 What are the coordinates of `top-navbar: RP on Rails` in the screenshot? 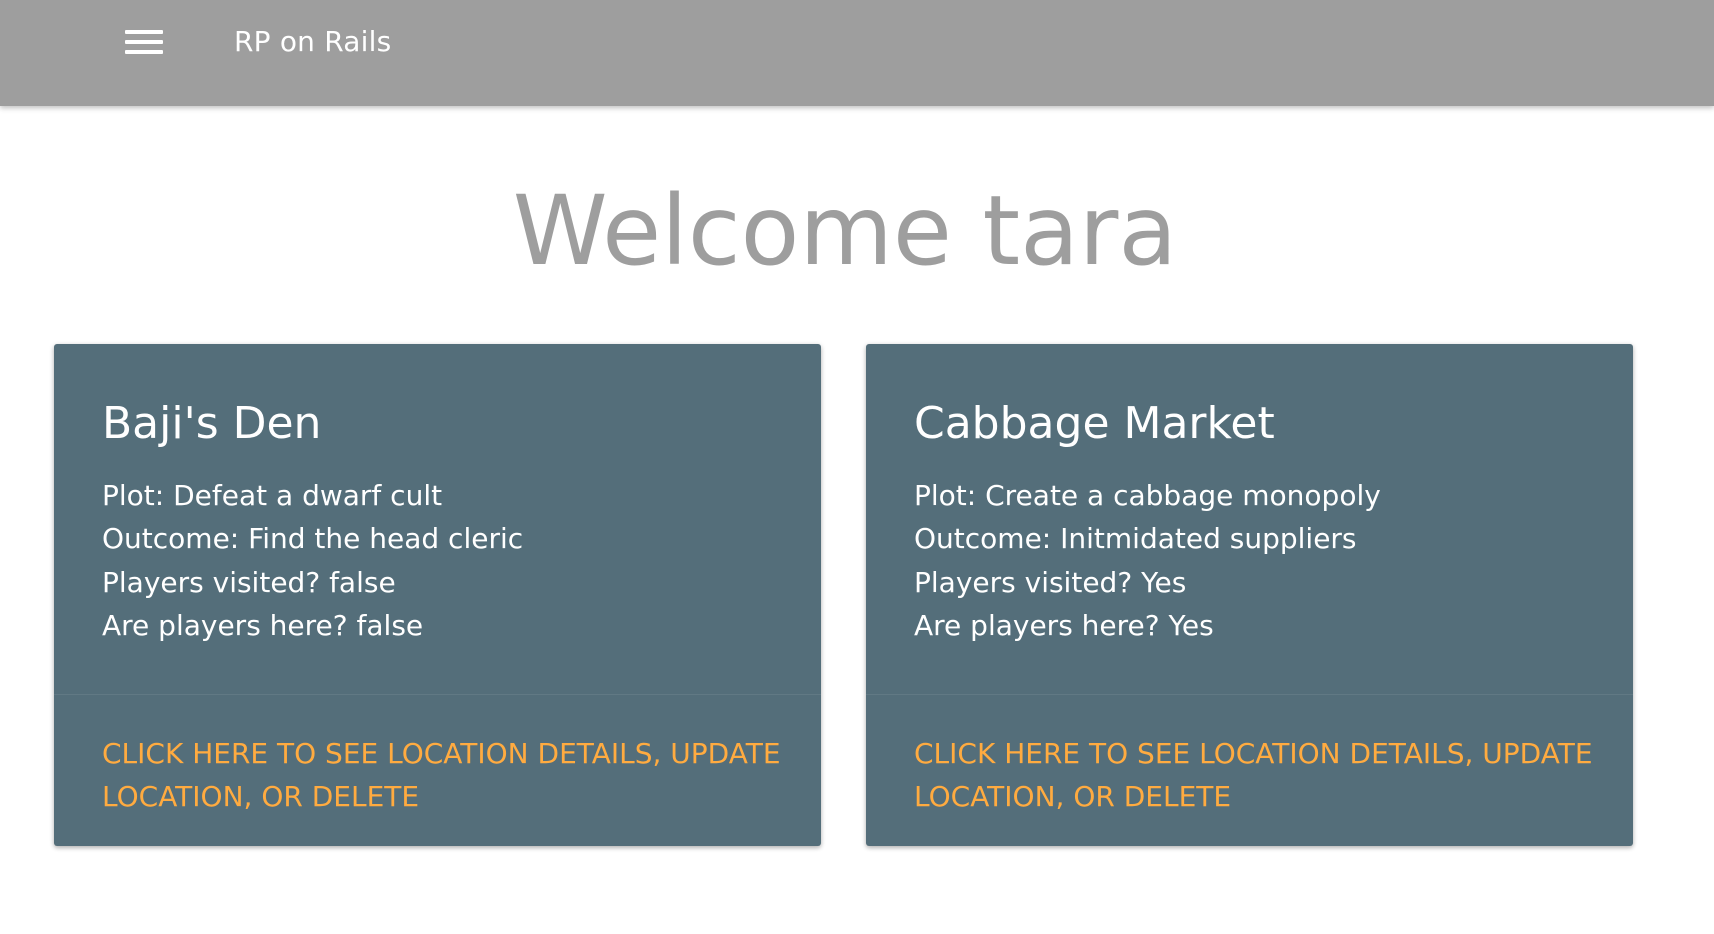 It's located at (857, 53).